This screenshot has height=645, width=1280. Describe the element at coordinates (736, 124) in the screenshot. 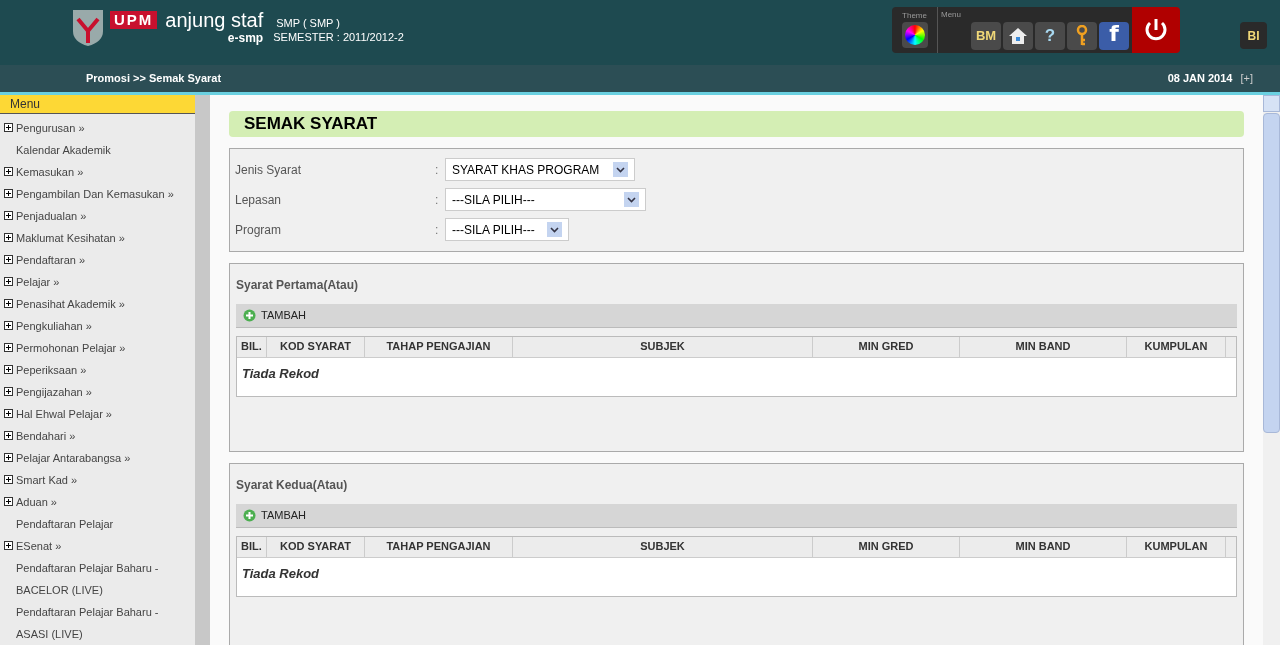

I see `page-title-bar: SEMAK SYARAT` at that location.